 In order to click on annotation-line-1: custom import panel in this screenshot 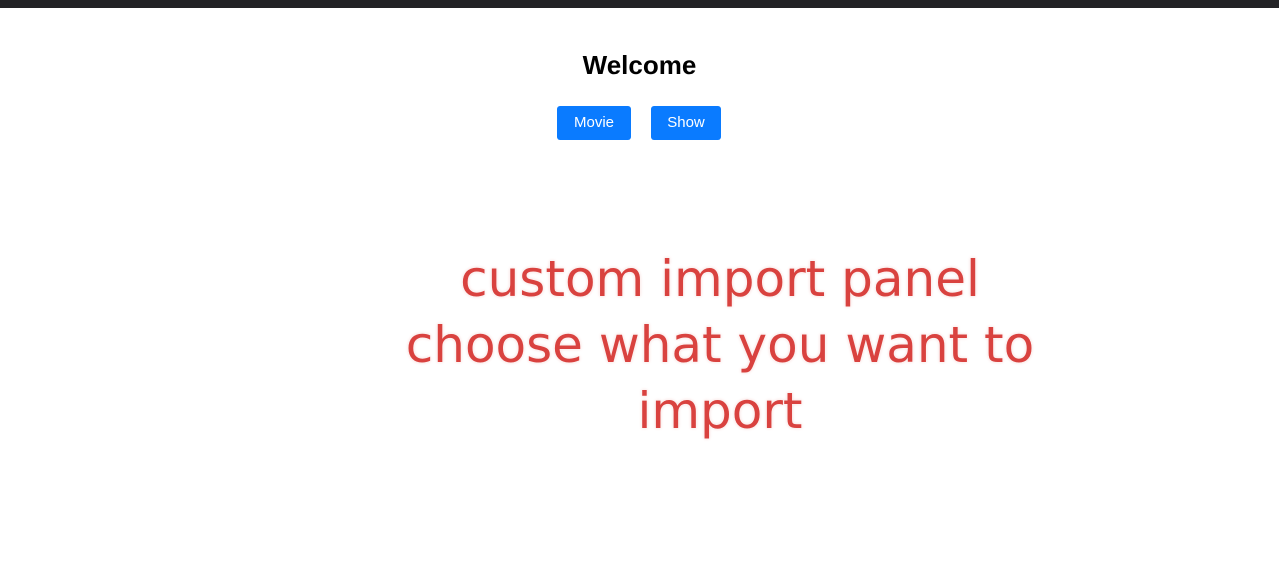, I will do `click(720, 279)`.